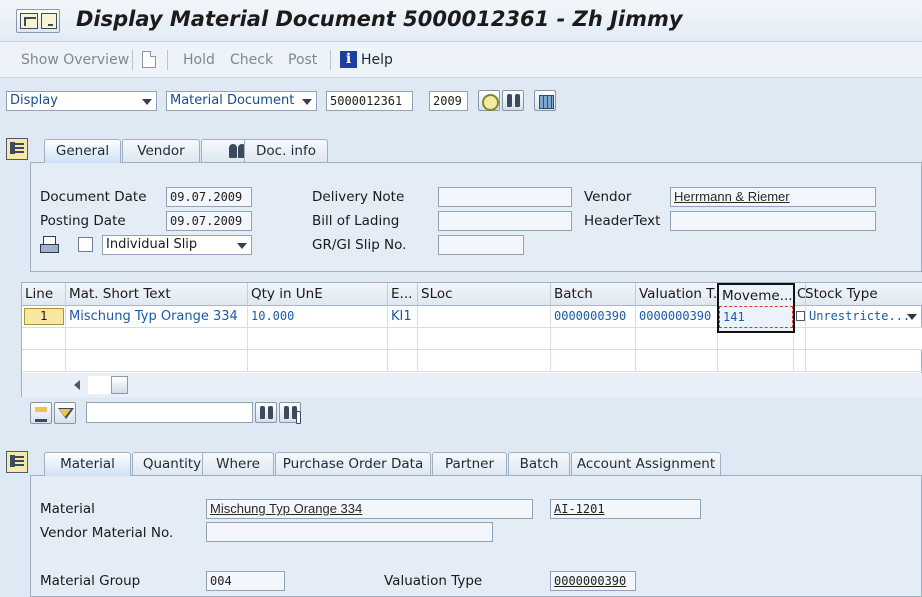 The image size is (922, 597). I want to click on grgi-slip-field, so click(481, 245).